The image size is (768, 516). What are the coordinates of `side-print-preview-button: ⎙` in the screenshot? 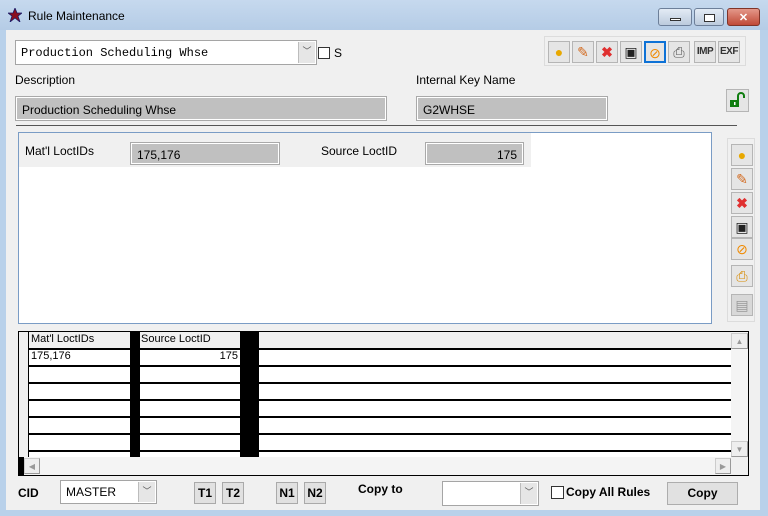 It's located at (742, 276).